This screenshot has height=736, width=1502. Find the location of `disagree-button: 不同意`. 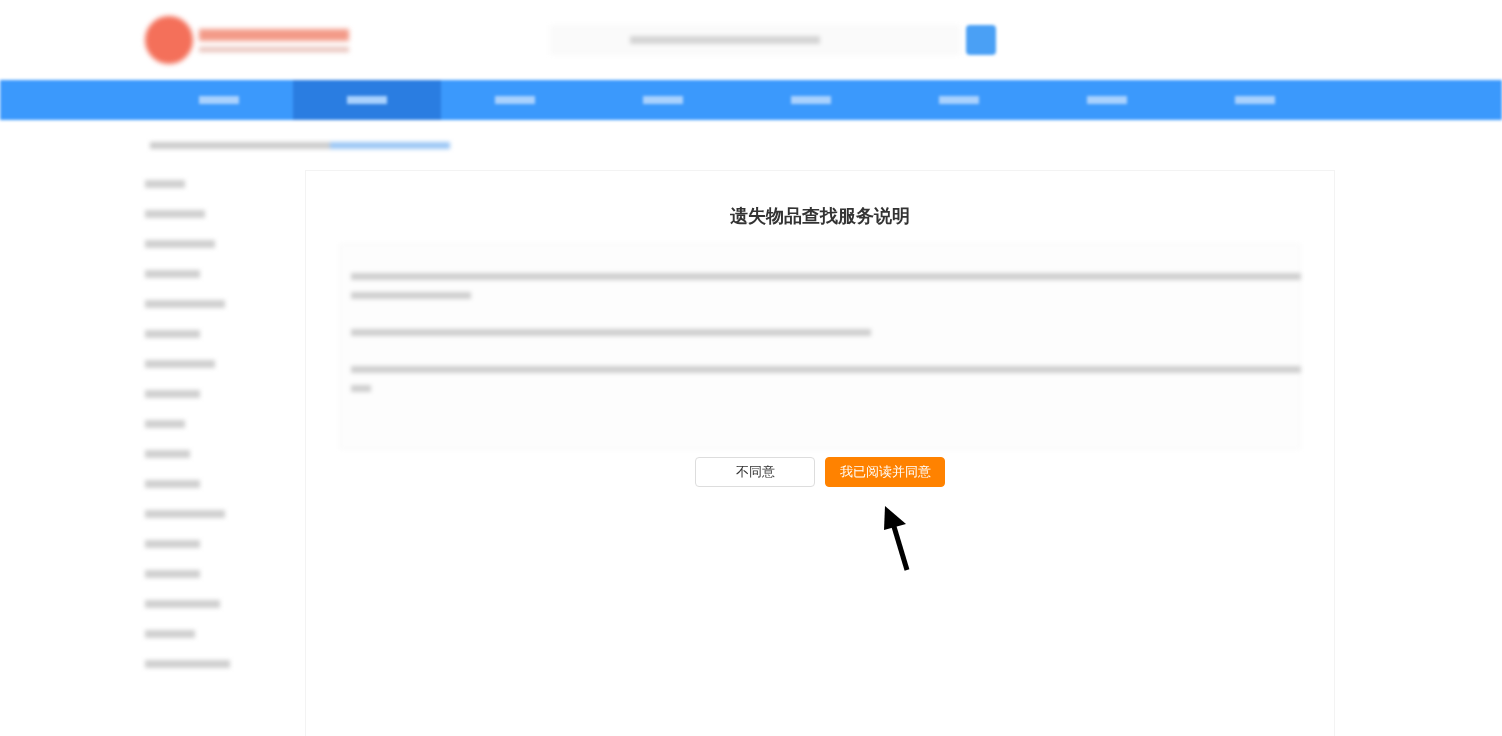

disagree-button: 不同意 is located at coordinates (755, 472).